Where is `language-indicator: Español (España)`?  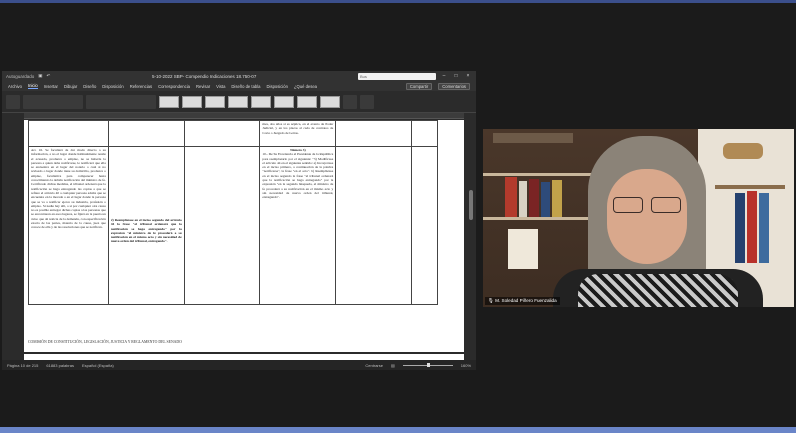 language-indicator: Español (España) is located at coordinates (98, 365).